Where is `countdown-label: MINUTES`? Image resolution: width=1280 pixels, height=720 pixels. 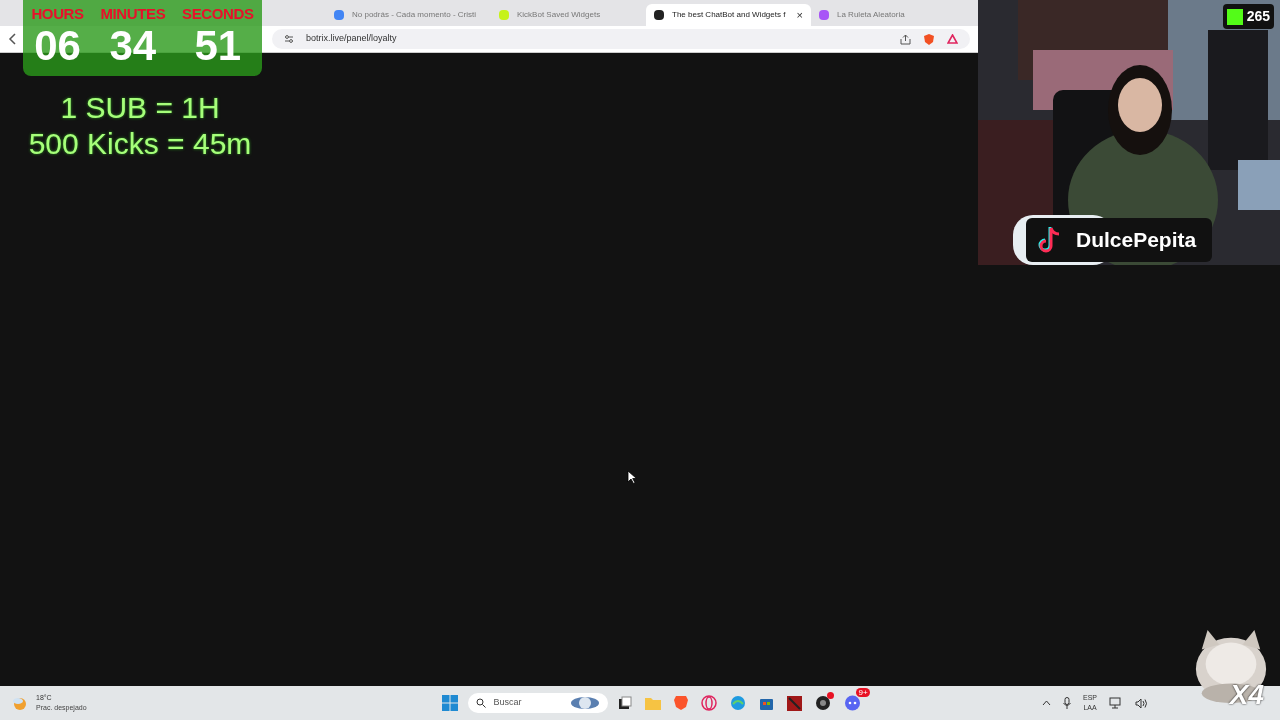 countdown-label: MINUTES is located at coordinates (133, 14).